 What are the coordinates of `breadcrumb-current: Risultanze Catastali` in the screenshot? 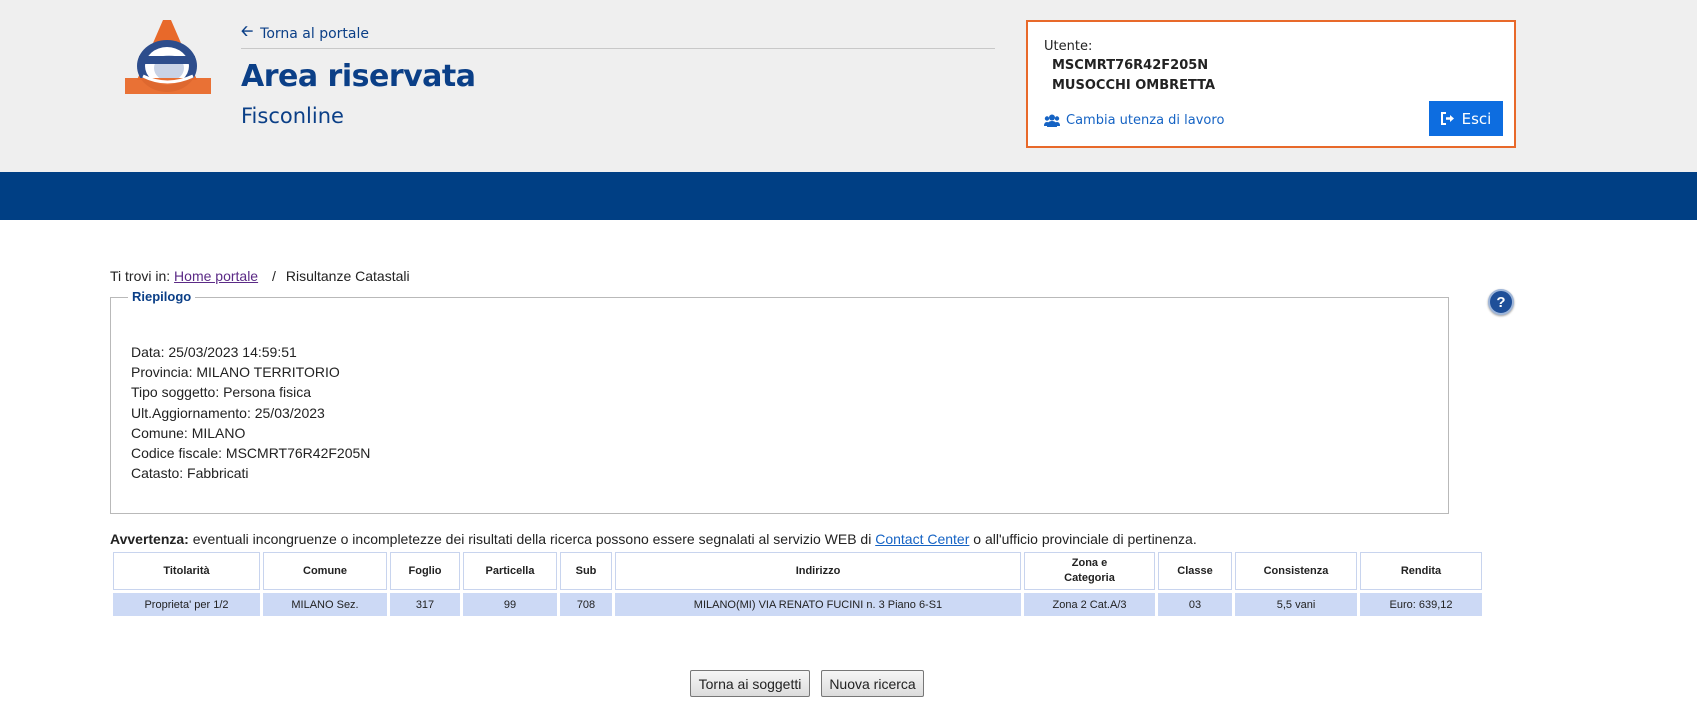 It's located at (347, 276).